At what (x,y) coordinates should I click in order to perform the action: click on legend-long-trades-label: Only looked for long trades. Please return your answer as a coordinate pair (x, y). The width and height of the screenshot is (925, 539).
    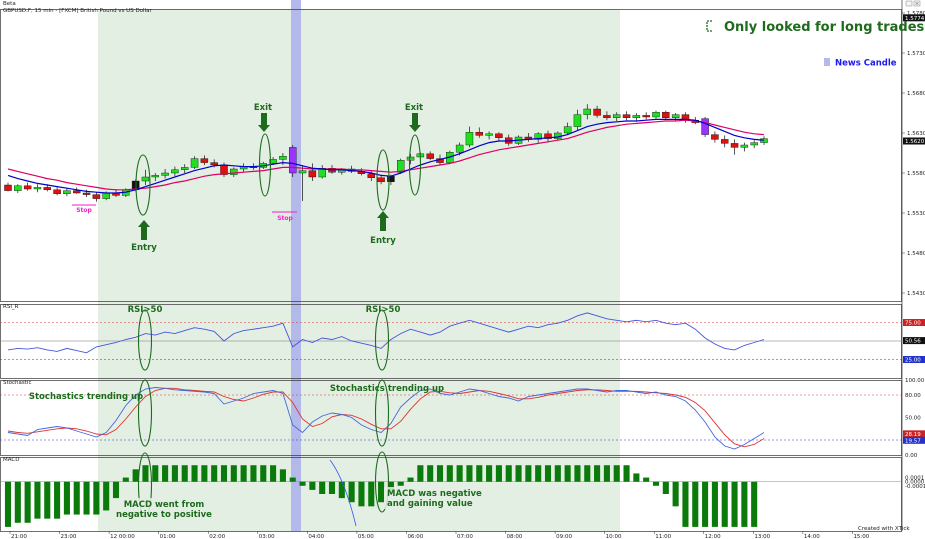
    Looking at the image, I should click on (824, 27).